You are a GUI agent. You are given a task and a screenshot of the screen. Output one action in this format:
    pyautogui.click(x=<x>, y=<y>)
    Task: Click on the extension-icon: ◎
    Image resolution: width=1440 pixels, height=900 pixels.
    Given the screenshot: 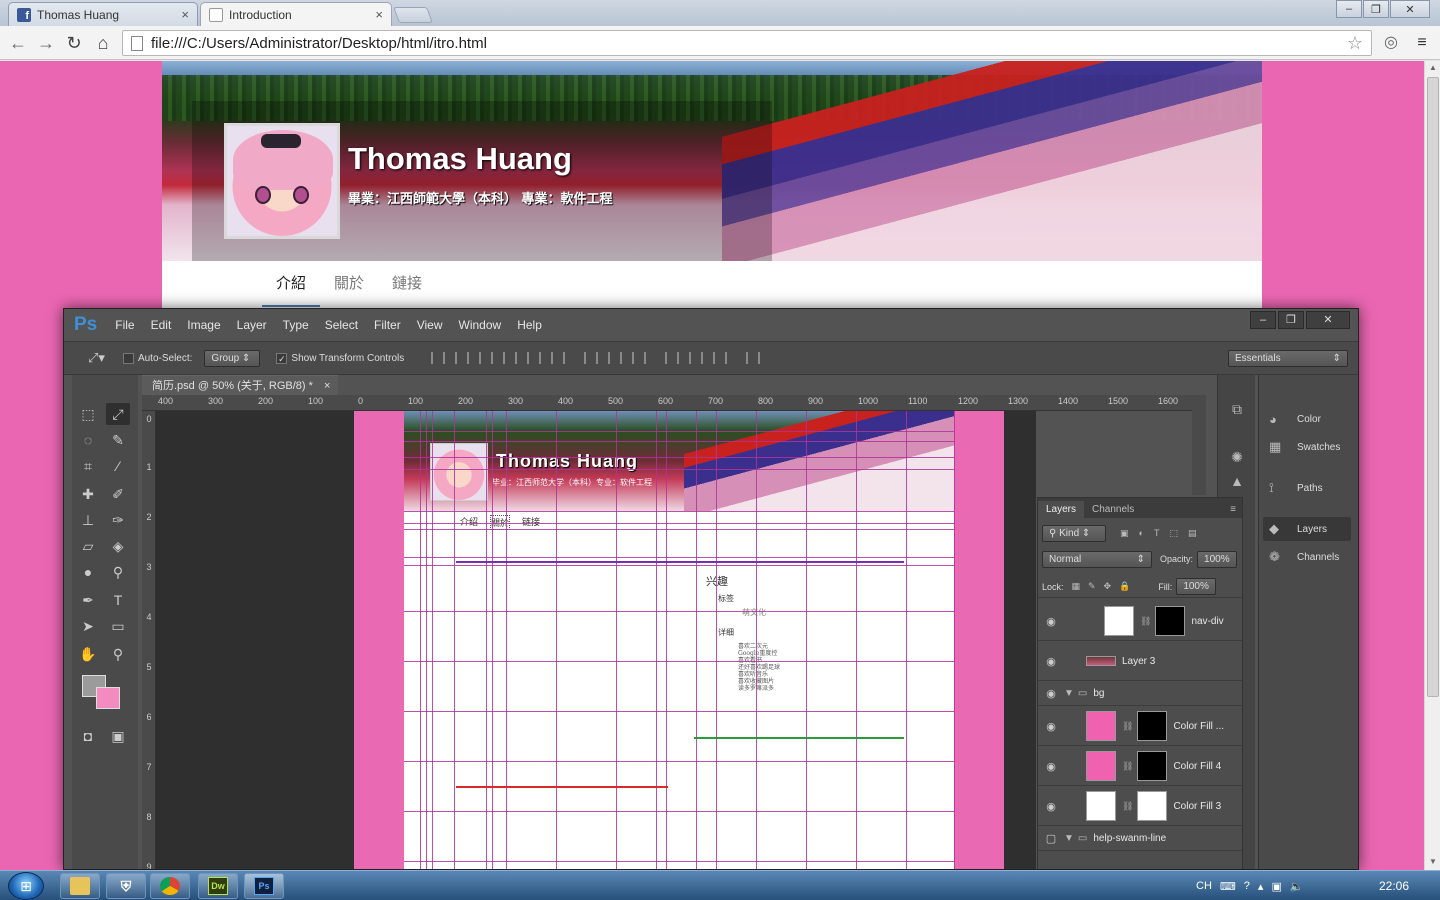 What is the action you would take?
    pyautogui.click(x=1391, y=43)
    